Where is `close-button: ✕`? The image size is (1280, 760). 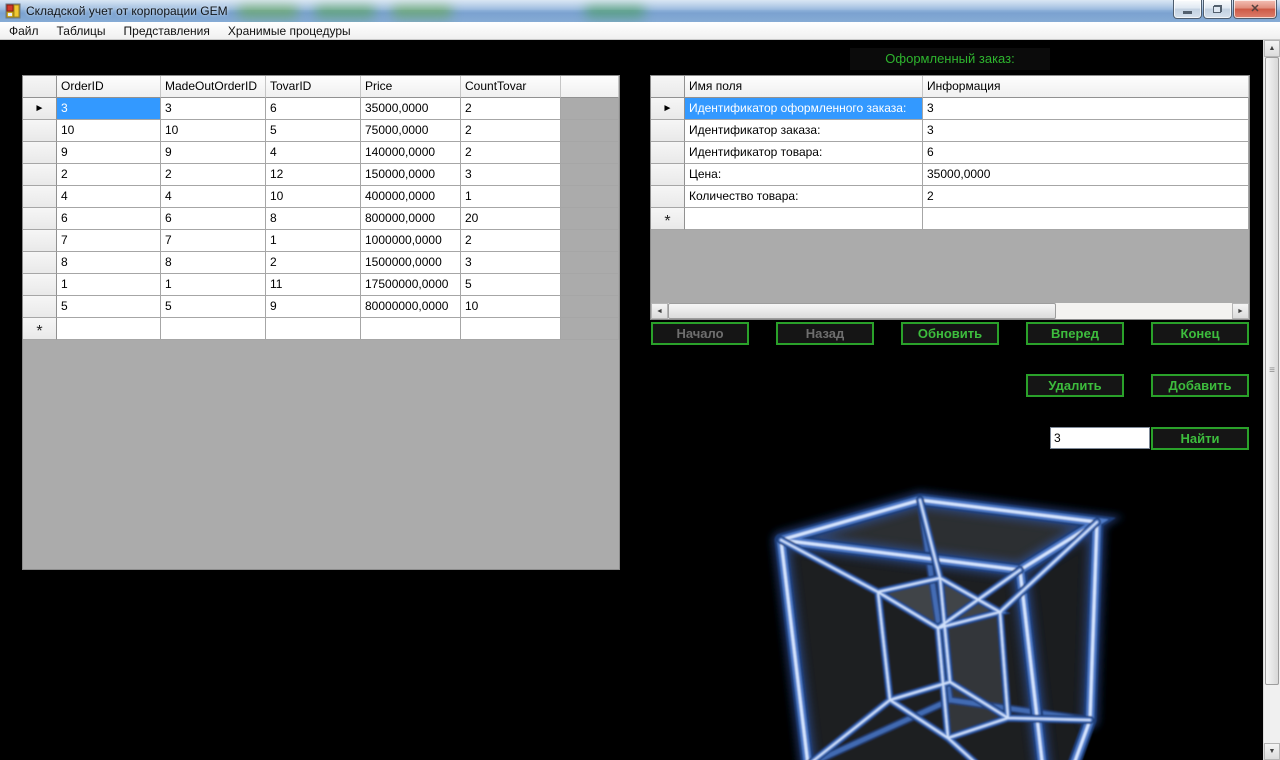 close-button: ✕ is located at coordinates (1255, 9).